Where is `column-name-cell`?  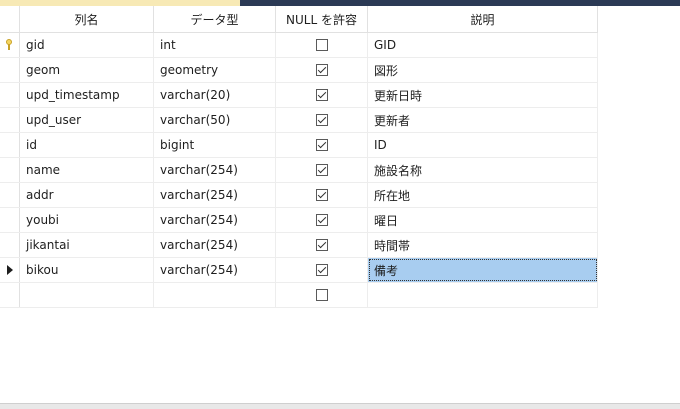 column-name-cell is located at coordinates (87, 295).